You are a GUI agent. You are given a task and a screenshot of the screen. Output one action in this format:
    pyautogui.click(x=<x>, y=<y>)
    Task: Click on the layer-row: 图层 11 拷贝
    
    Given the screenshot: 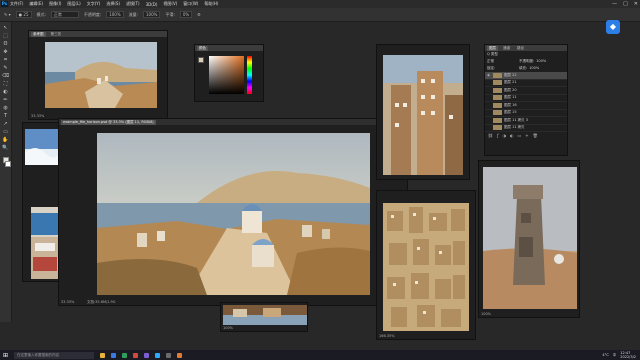 What is the action you would take?
    pyautogui.click(x=526, y=128)
    